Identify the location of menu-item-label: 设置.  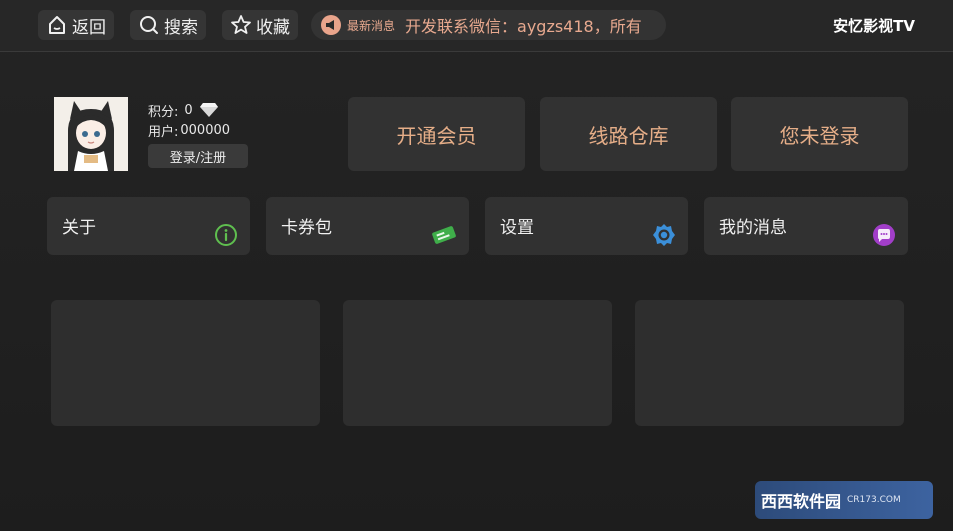
(517, 228).